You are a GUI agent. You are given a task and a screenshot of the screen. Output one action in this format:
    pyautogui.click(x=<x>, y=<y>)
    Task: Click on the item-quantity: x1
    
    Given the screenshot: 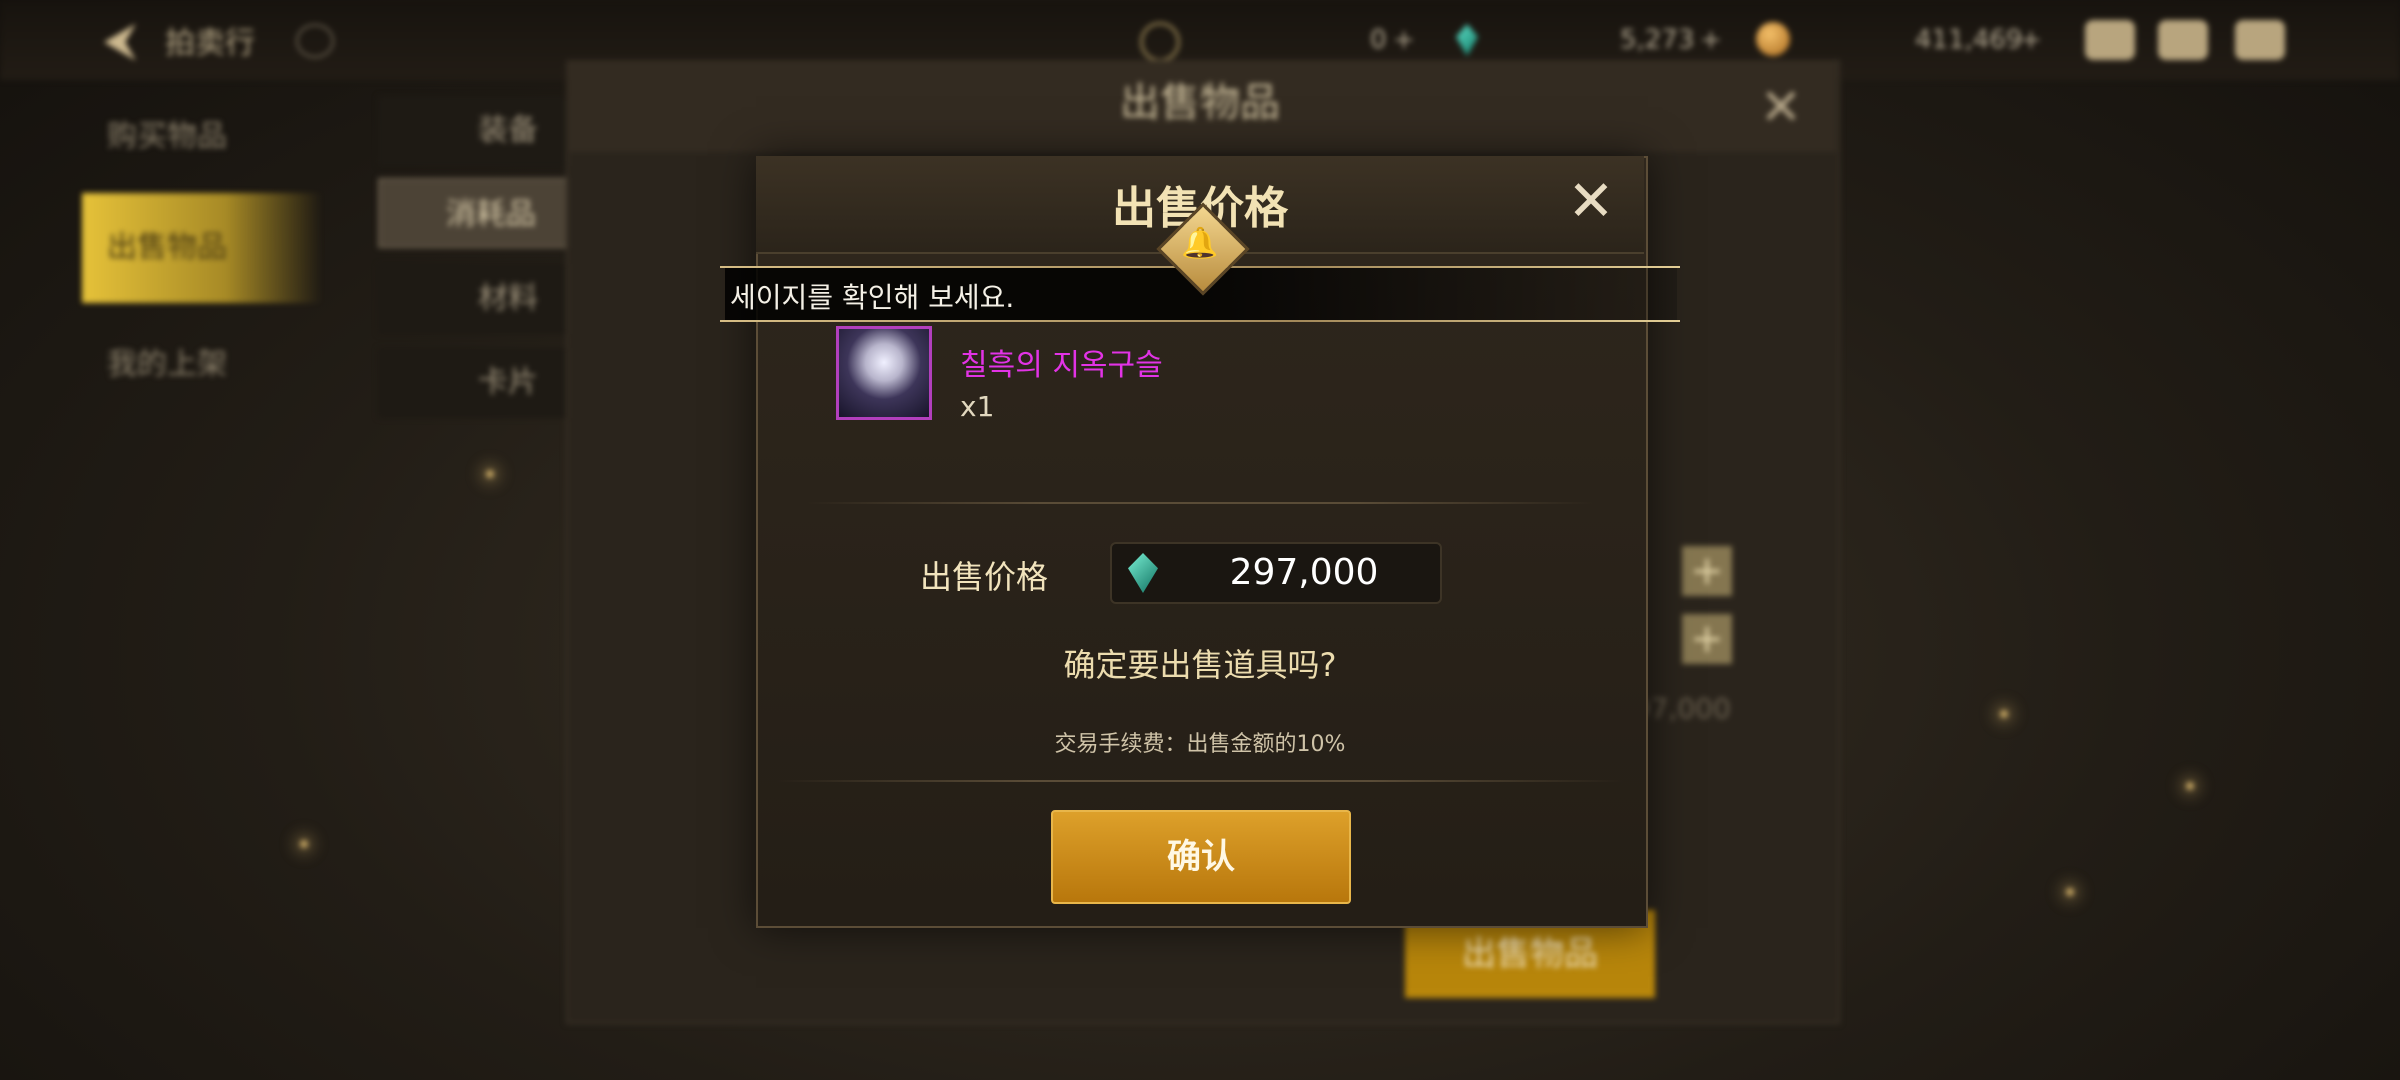 What is the action you would take?
    pyautogui.click(x=977, y=406)
    